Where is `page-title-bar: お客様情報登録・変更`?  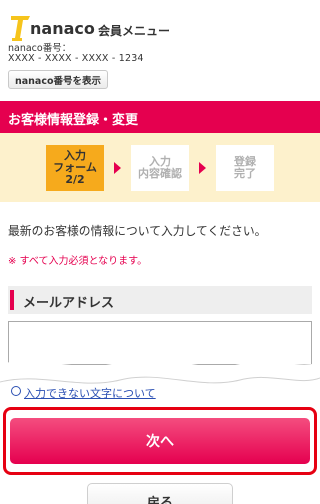
page-title-bar: お客様情報登録・変更 is located at coordinates (160, 117).